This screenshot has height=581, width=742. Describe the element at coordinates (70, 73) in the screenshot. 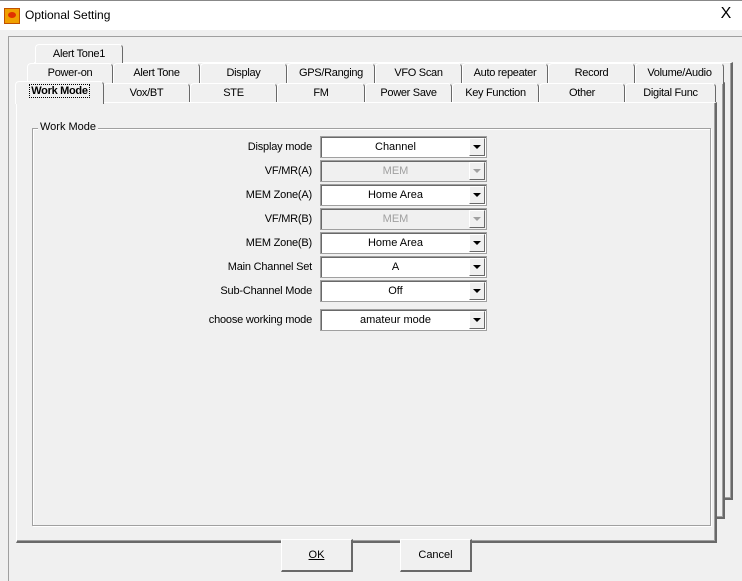

I see `tab-label: Power-on` at that location.